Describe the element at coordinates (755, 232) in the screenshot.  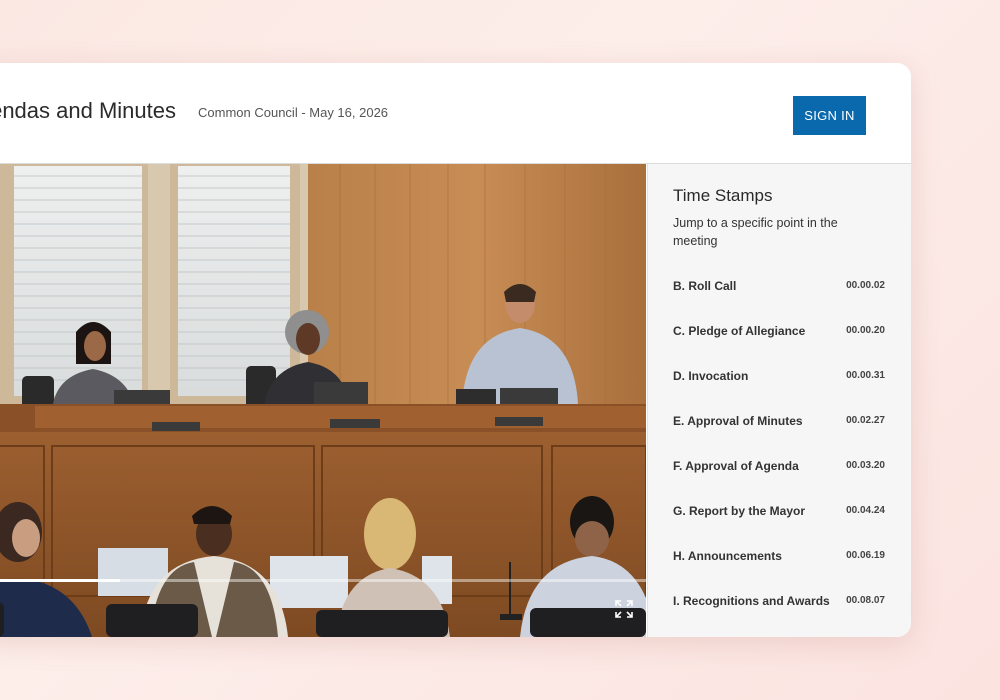
I see `timestamps-subtitle: Jump to a specific point in the meeting` at that location.